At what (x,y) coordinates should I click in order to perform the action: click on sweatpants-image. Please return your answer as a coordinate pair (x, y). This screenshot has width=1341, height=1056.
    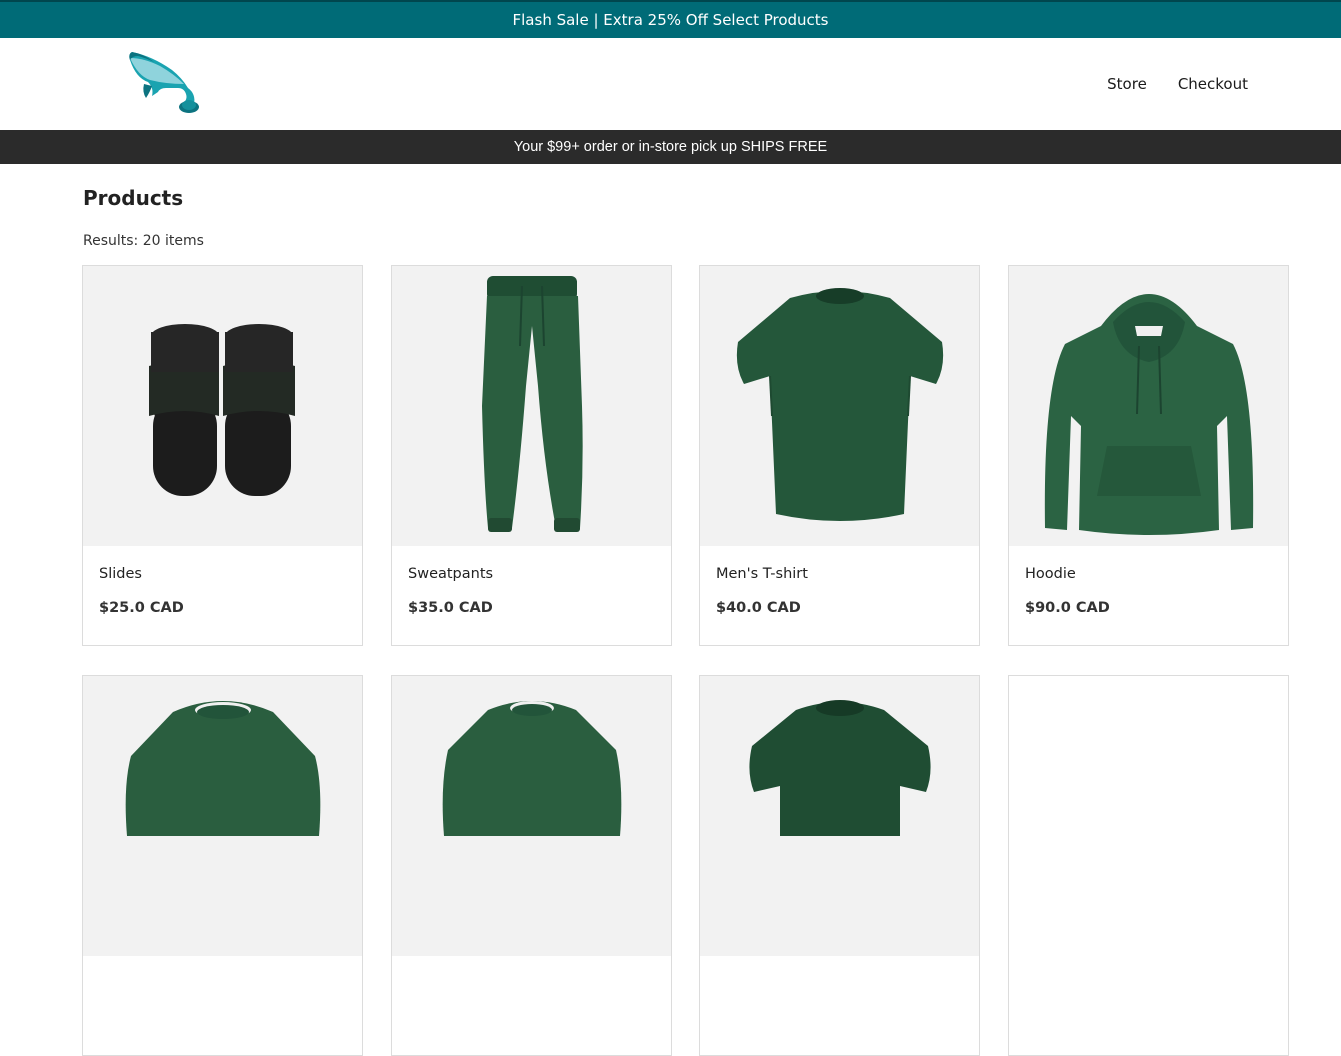
    Looking at the image, I should click on (531, 406).